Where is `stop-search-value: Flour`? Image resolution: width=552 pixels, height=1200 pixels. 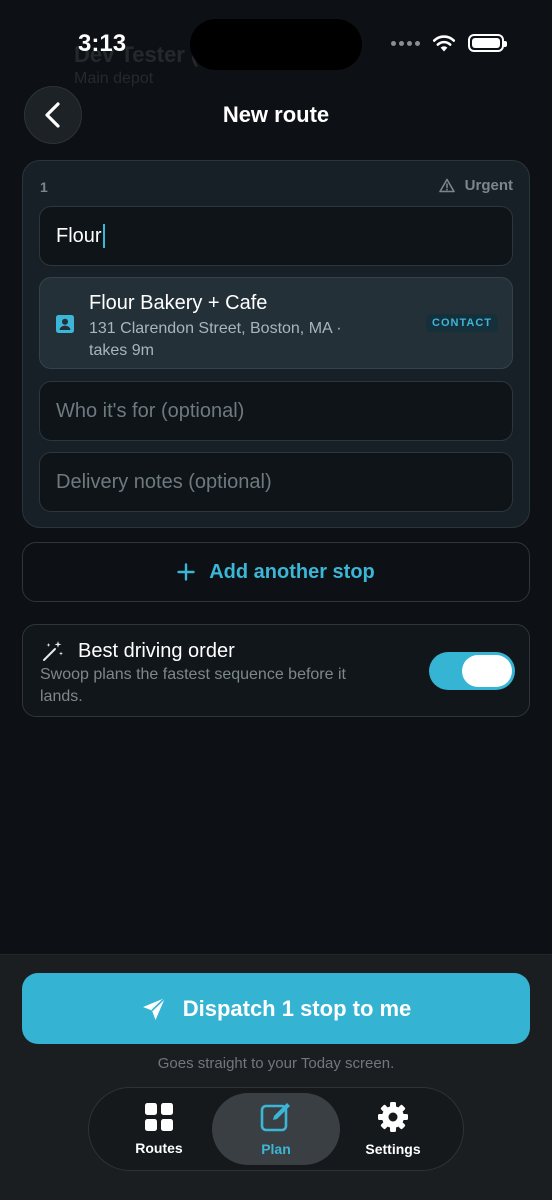 stop-search-value: Flour is located at coordinates (79, 235).